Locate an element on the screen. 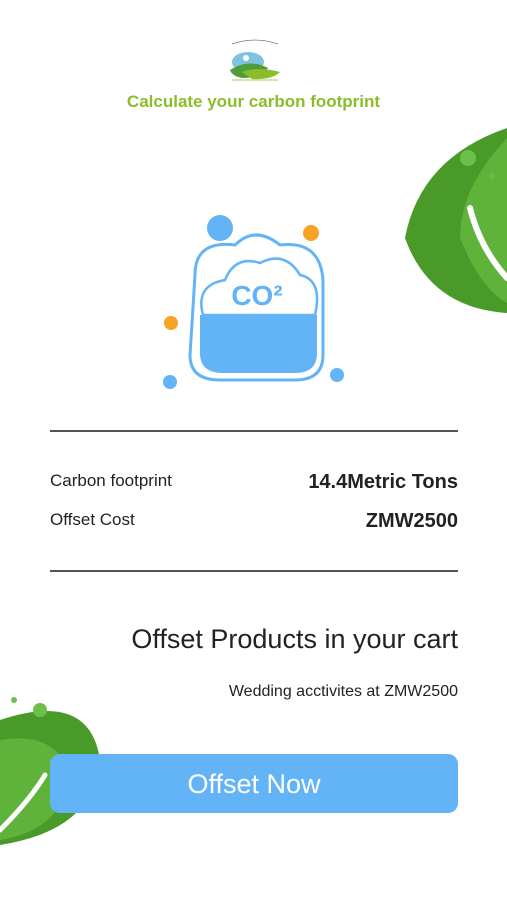 The height and width of the screenshot is (900, 507). carbon-footprint-value: 14.4Metric Tons is located at coordinates (383, 482).